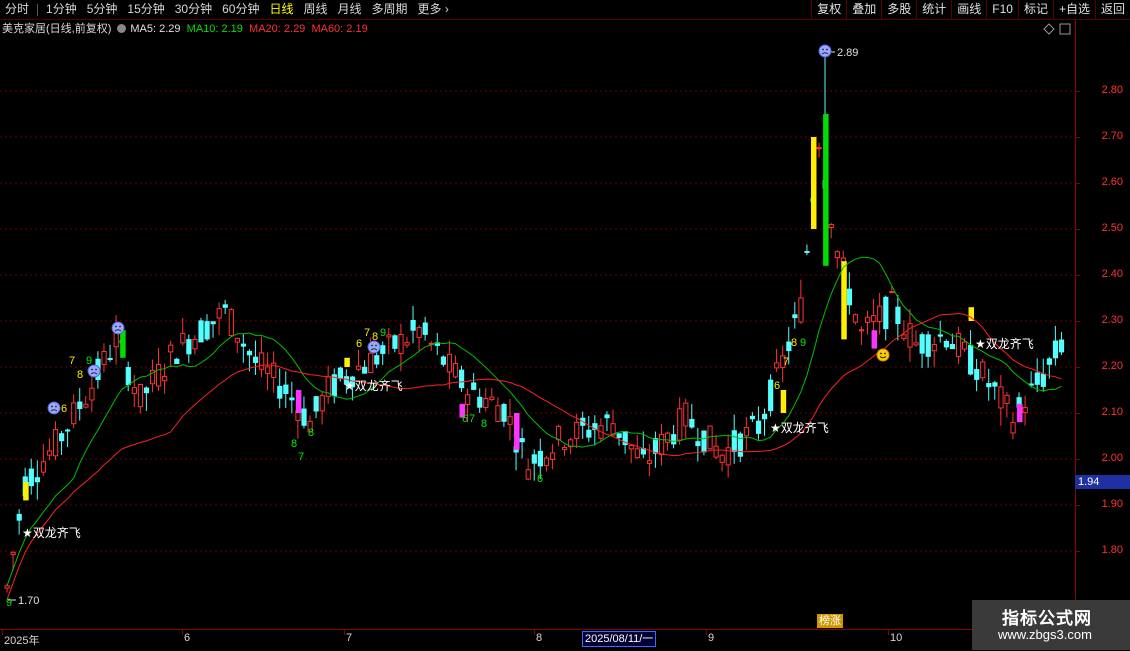  What do you see at coordinates (933, 9) in the screenshot?
I see `toolbar-button-3: 统计` at bounding box center [933, 9].